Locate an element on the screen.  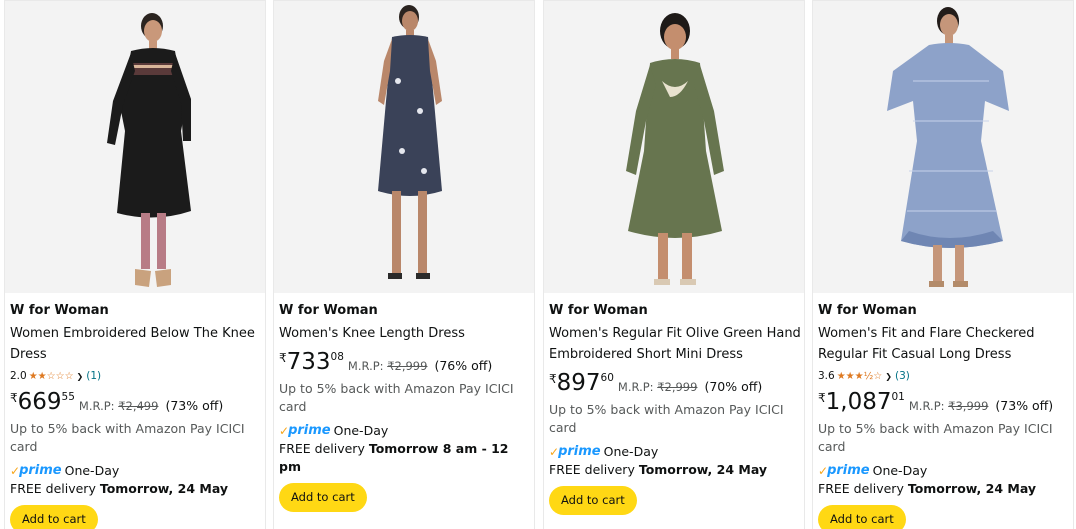
mrp-value: ₹3,999 is located at coordinates (968, 406).